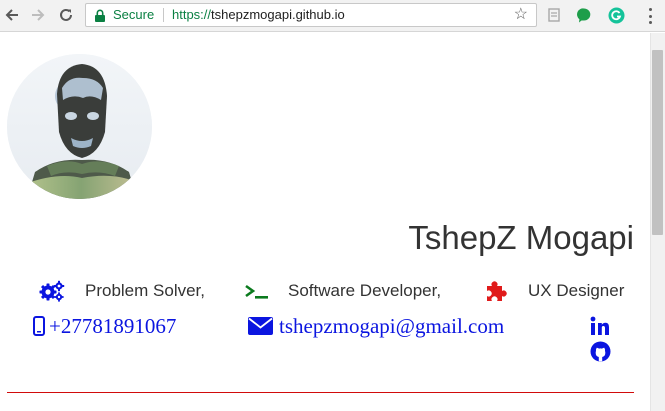 The image size is (665, 411). I want to click on scrollbar-thumb, so click(657, 142).